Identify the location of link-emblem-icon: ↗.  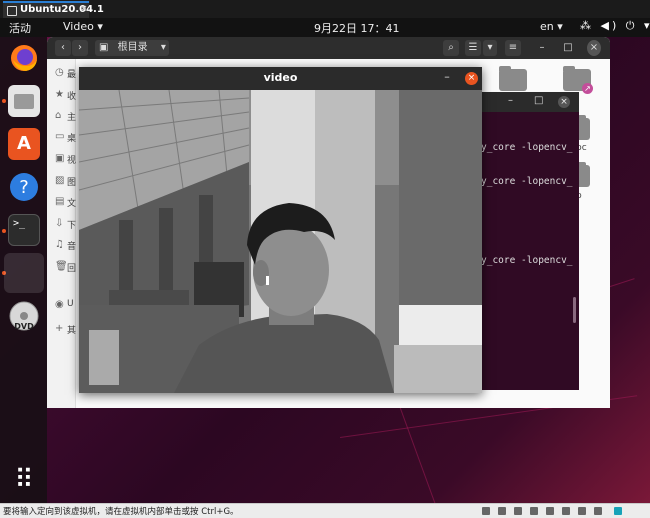
(587, 88).